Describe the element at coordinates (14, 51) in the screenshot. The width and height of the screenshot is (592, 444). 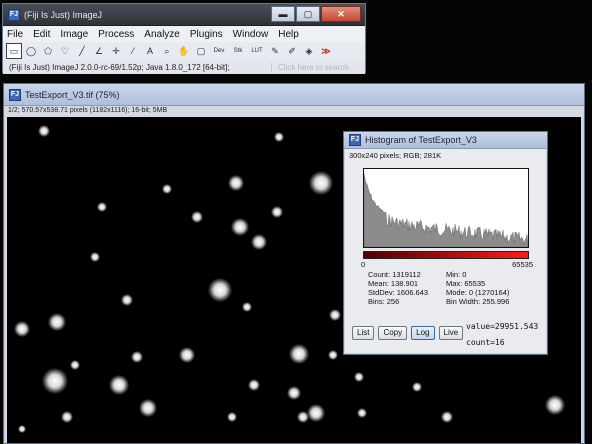
I see `rectangle-tool-icon: ▭` at that location.